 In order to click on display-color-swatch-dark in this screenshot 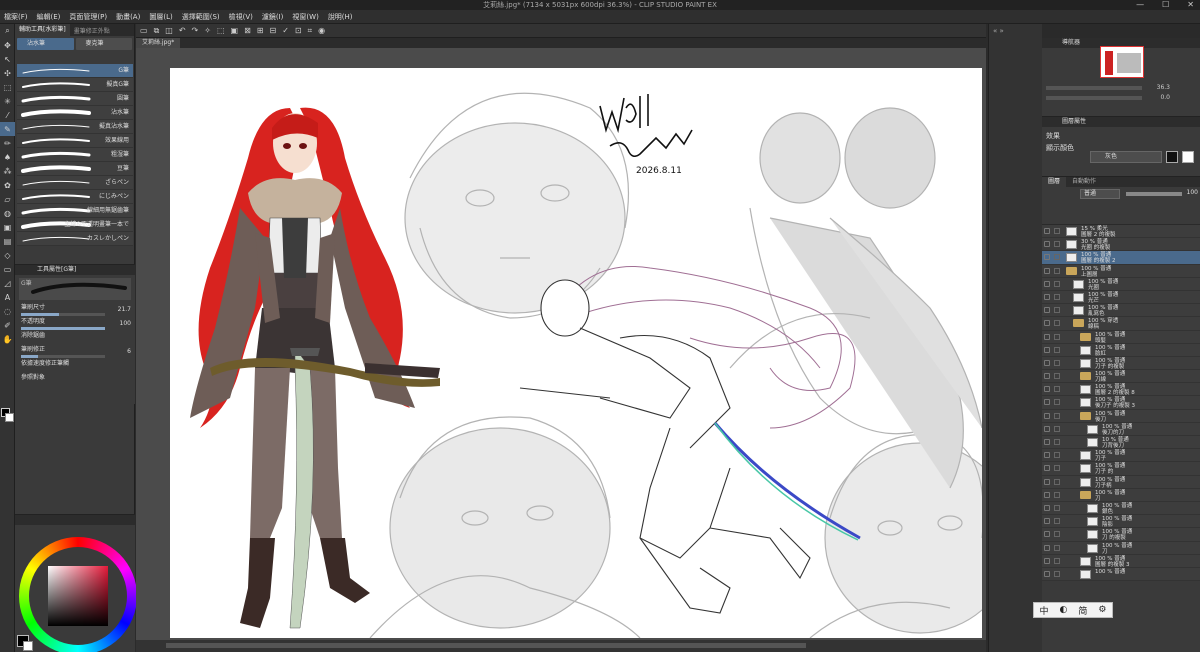, I will do `click(1172, 157)`.